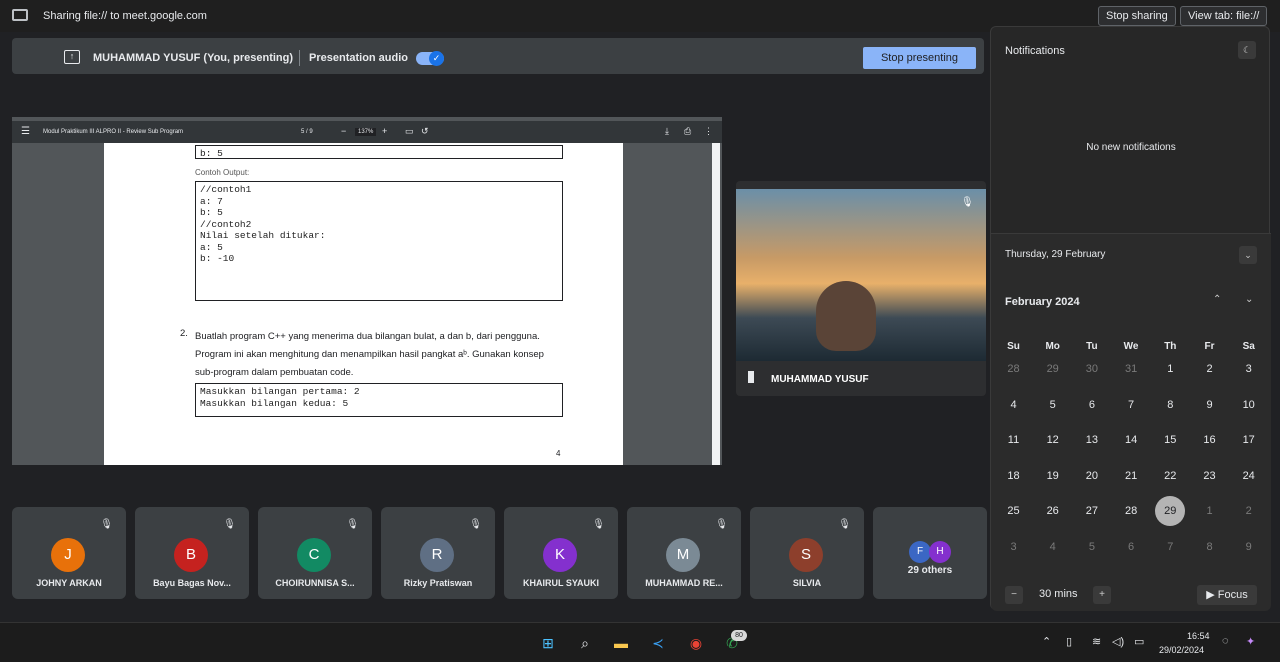 The height and width of the screenshot is (662, 1280). Describe the element at coordinates (1042, 302) in the screenshot. I see `calendar-month: February 2024` at that location.